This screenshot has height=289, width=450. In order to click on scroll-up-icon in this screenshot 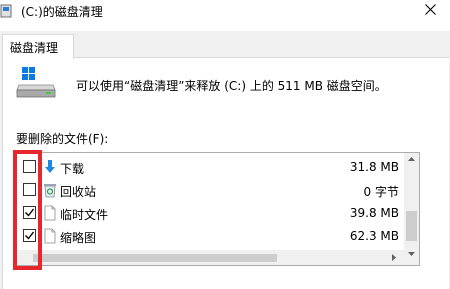, I will do `click(411, 159)`.